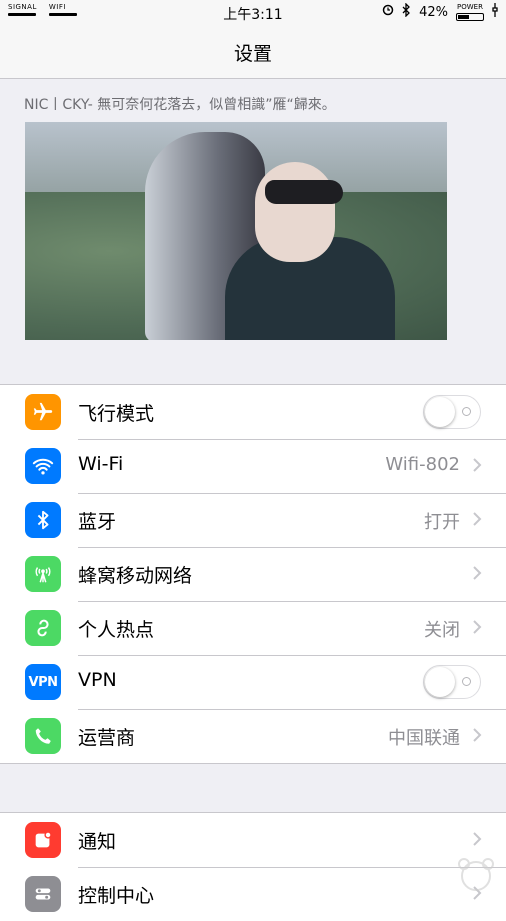 The width and height of the screenshot is (506, 921). What do you see at coordinates (116, 896) in the screenshot?
I see `row-label: 控制中心` at bounding box center [116, 896].